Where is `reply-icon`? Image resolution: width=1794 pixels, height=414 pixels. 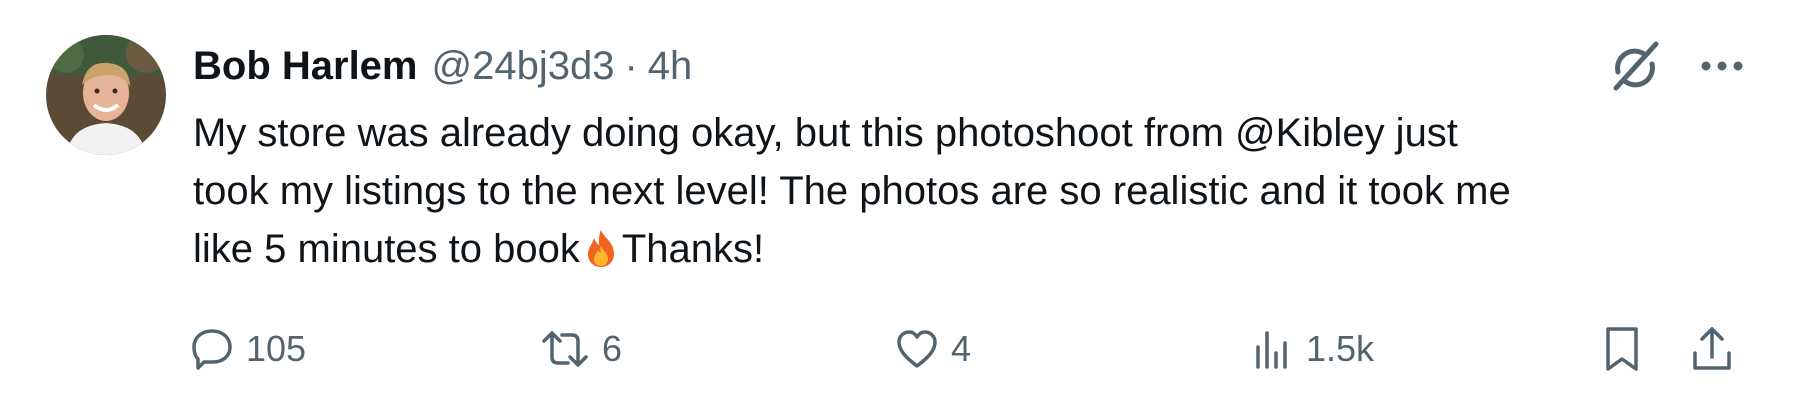 reply-icon is located at coordinates (212, 349).